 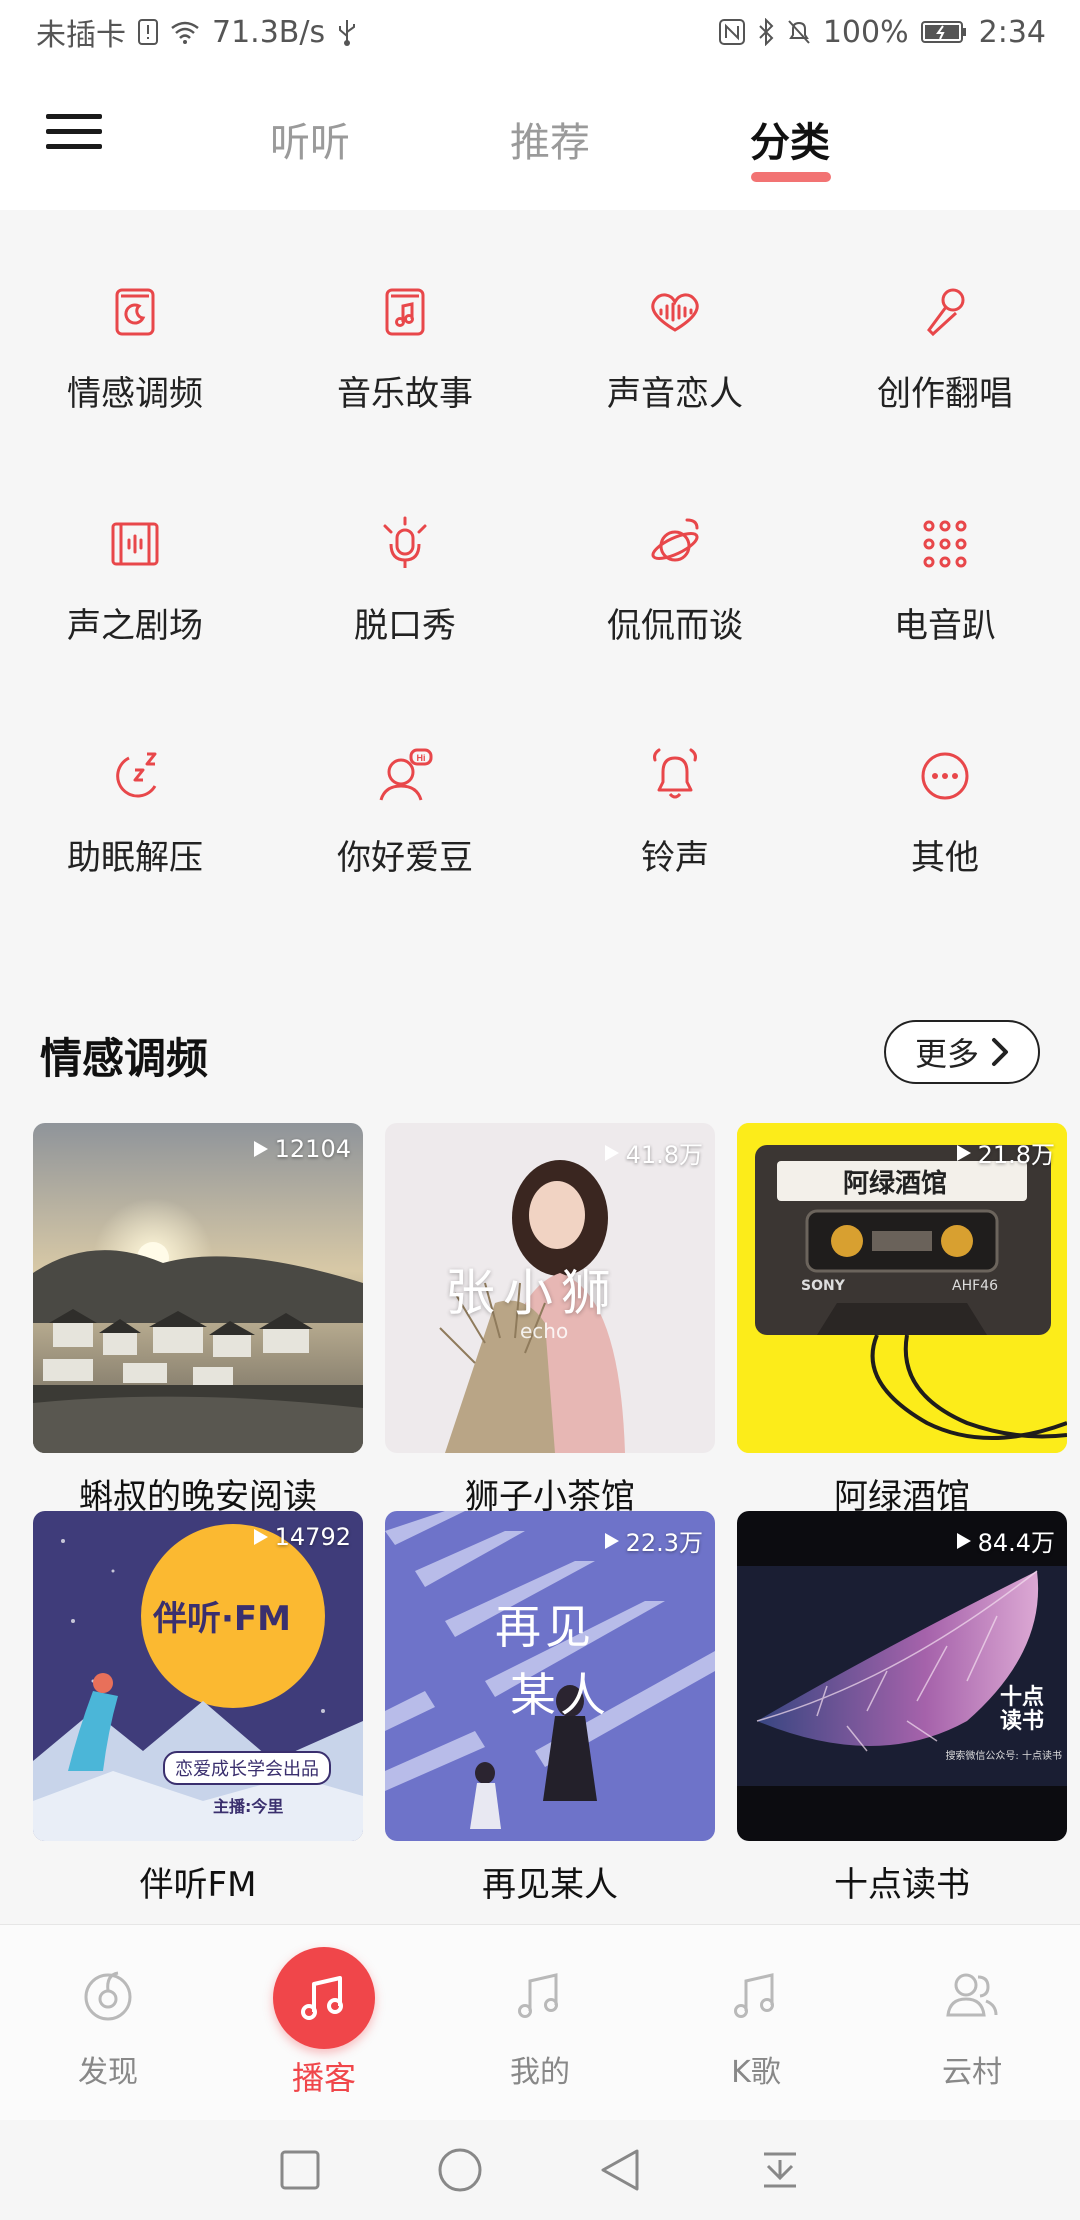 I want to click on dots-grid-icon, so click(x=945, y=544).